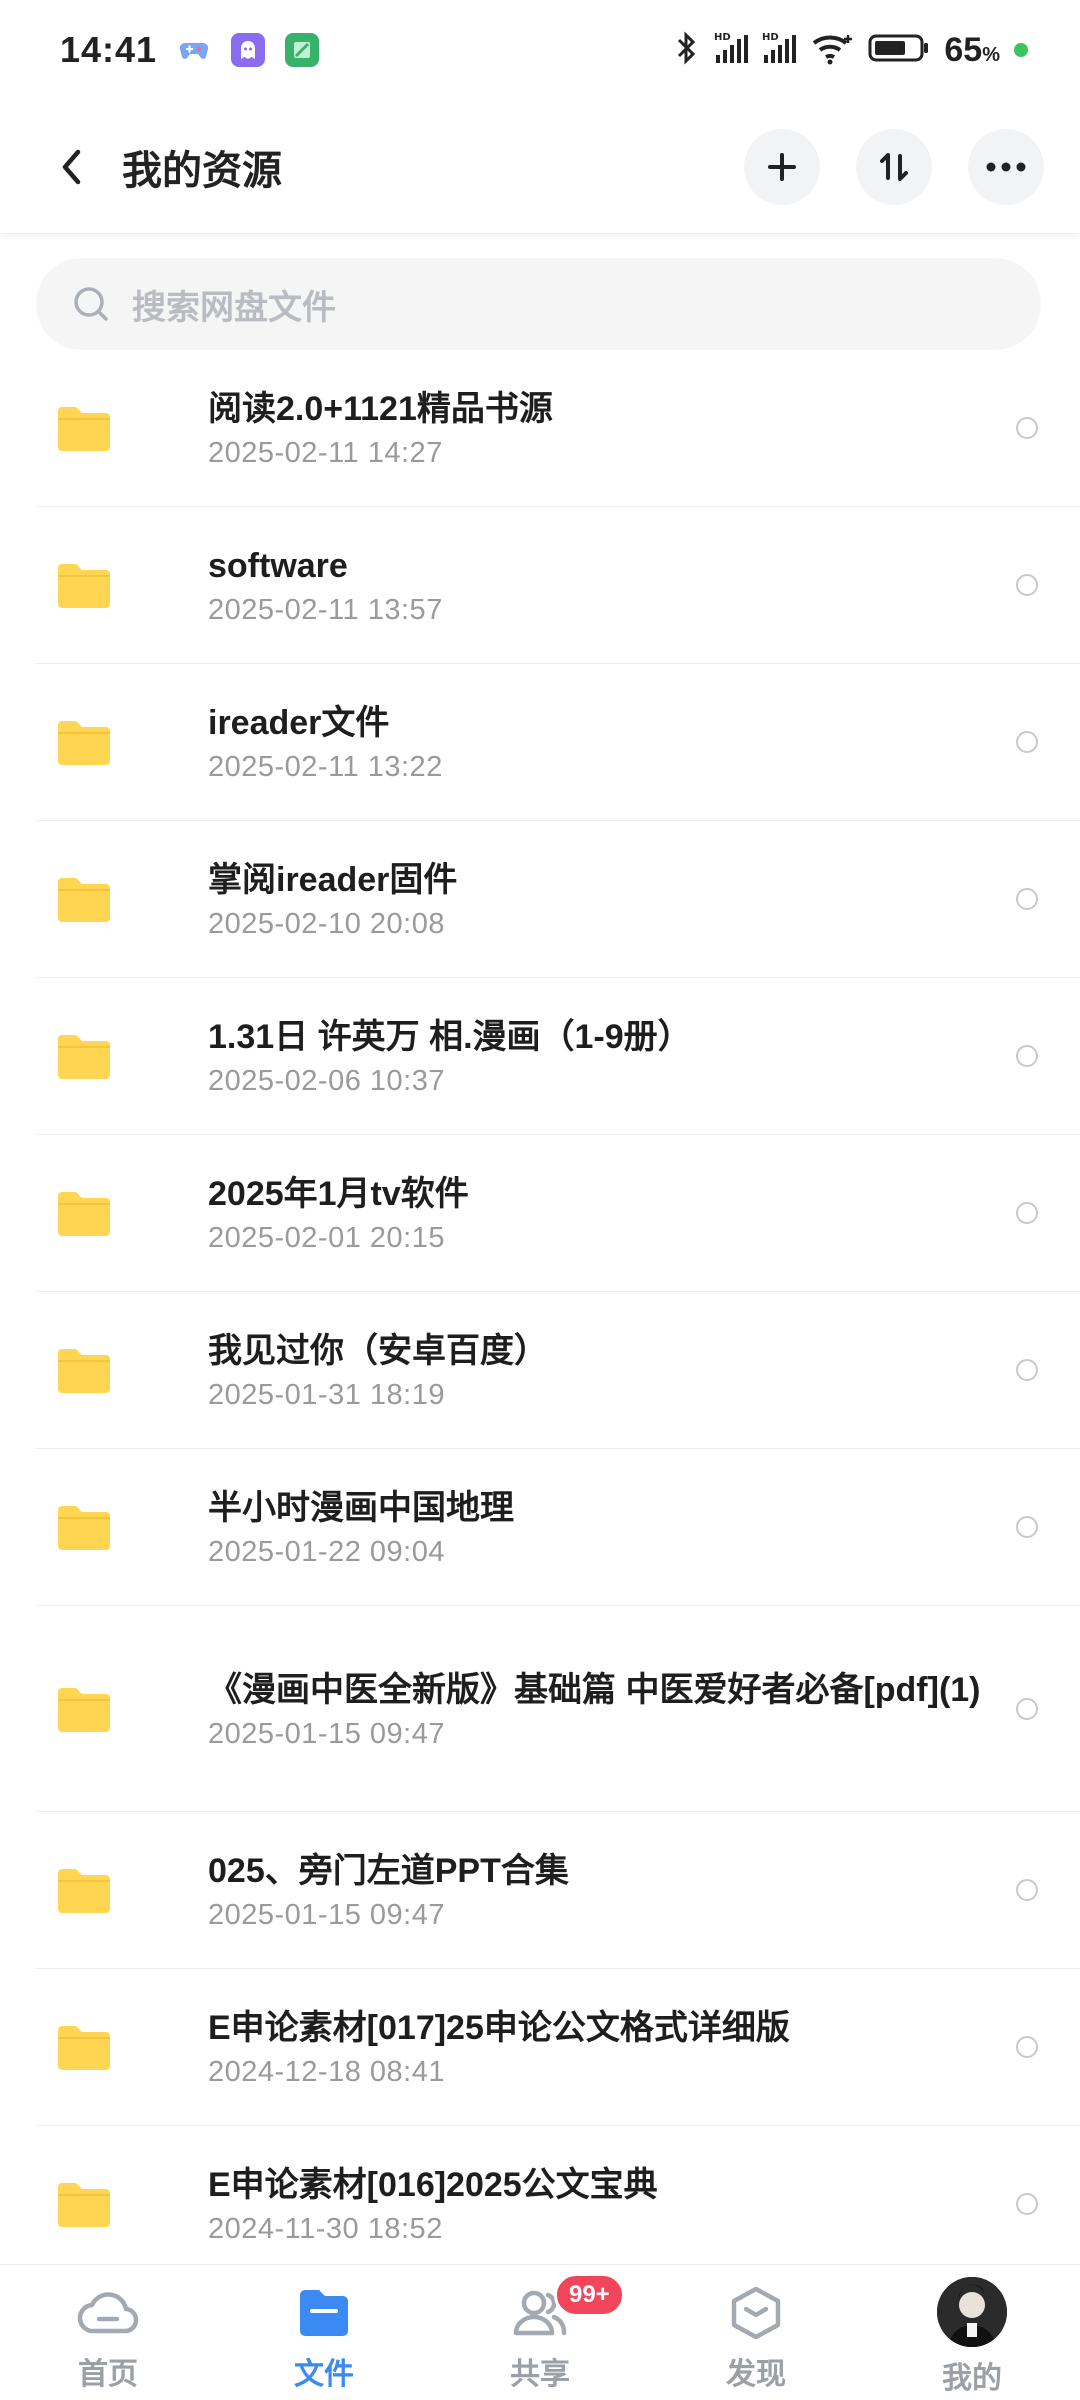 The width and height of the screenshot is (1080, 2400). I want to click on back-button, so click(72, 167).